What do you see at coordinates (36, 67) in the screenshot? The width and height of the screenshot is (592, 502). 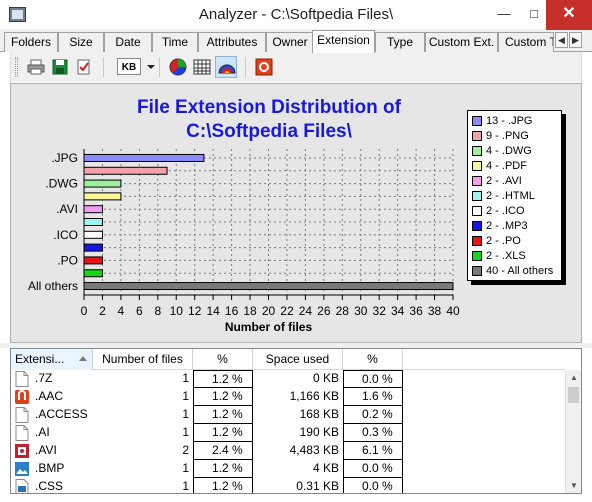 I see `print-icon` at bounding box center [36, 67].